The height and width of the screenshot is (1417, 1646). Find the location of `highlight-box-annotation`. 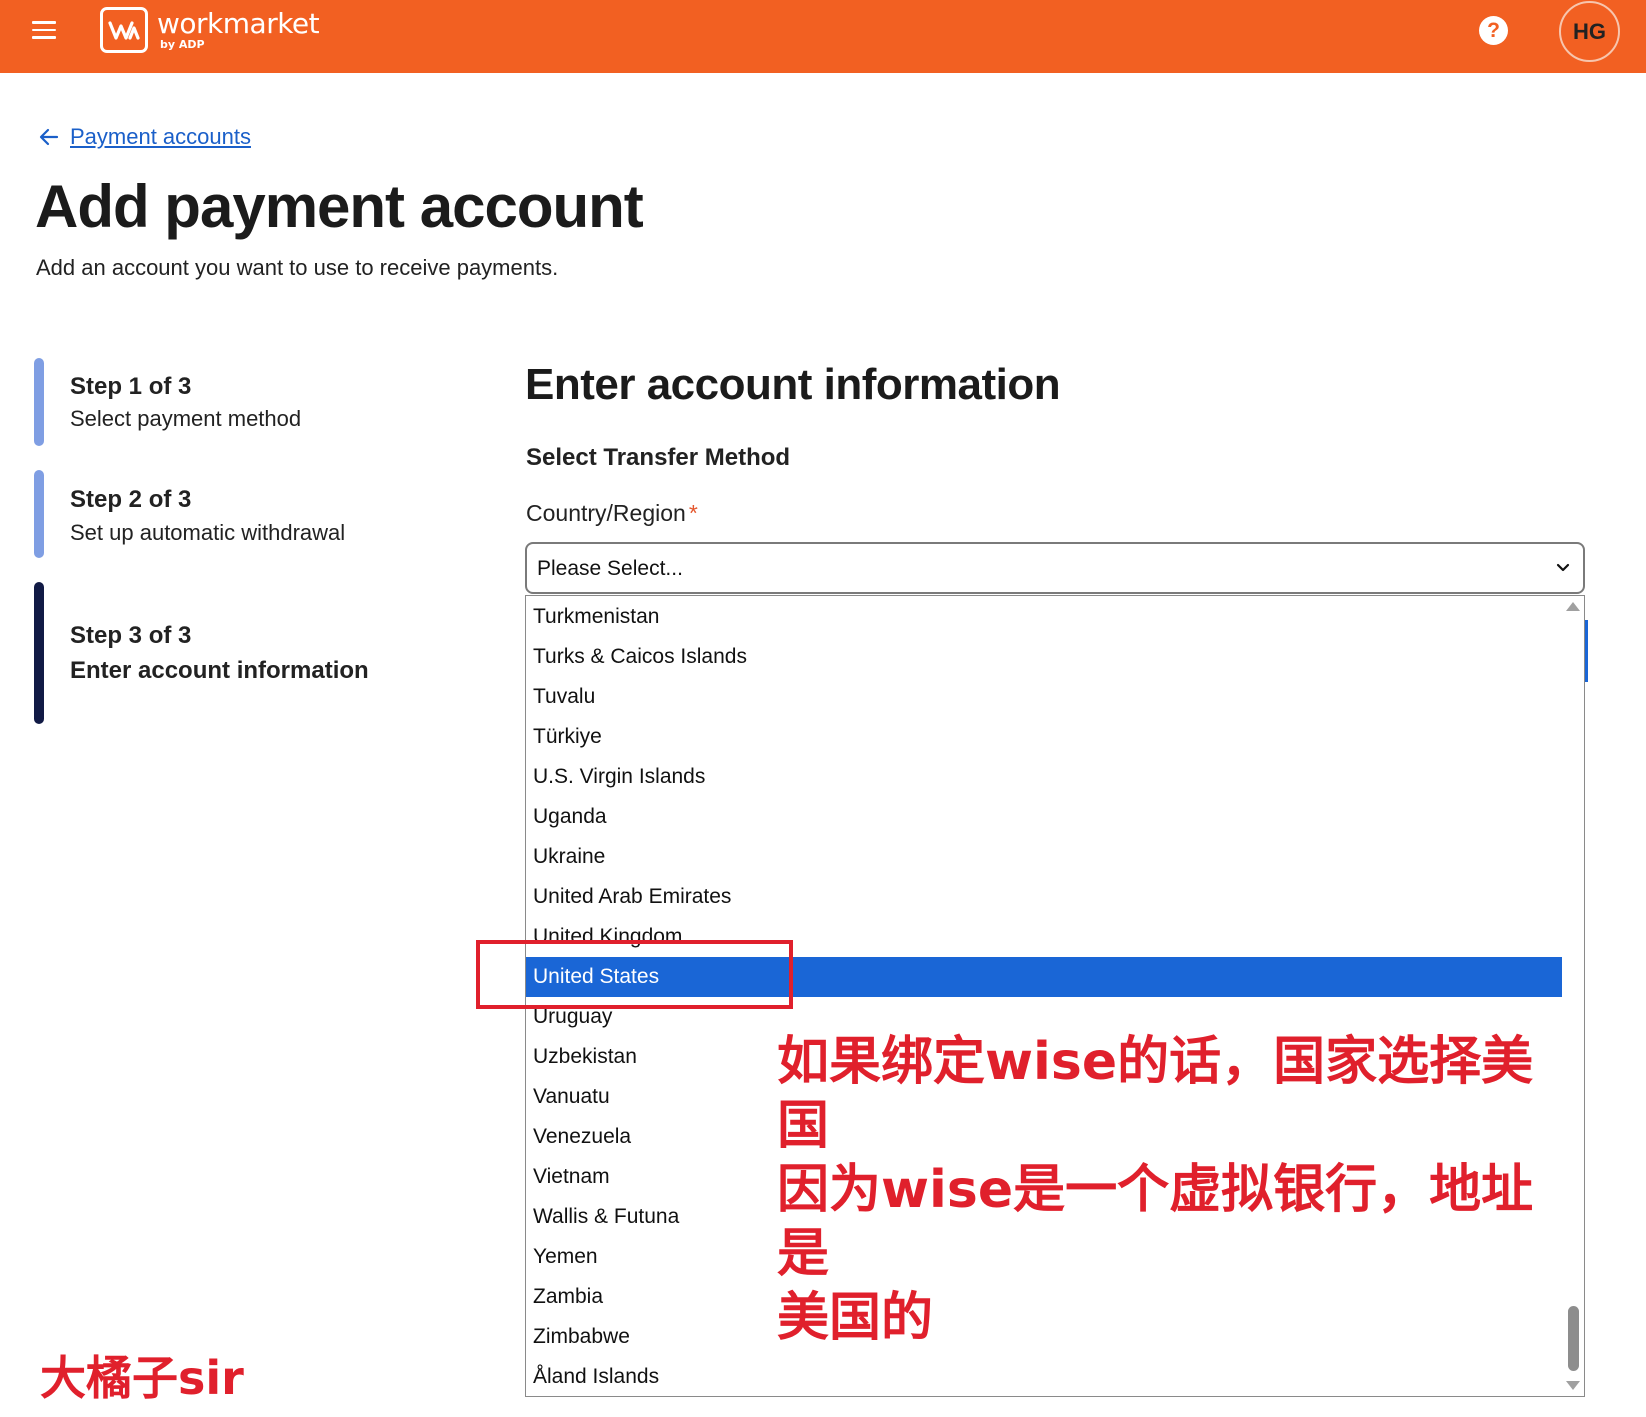

highlight-box-annotation is located at coordinates (634, 974).